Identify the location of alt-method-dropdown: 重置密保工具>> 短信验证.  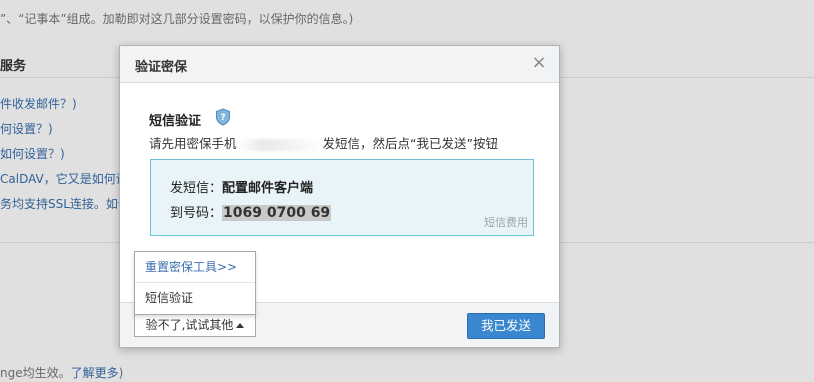
(195, 283).